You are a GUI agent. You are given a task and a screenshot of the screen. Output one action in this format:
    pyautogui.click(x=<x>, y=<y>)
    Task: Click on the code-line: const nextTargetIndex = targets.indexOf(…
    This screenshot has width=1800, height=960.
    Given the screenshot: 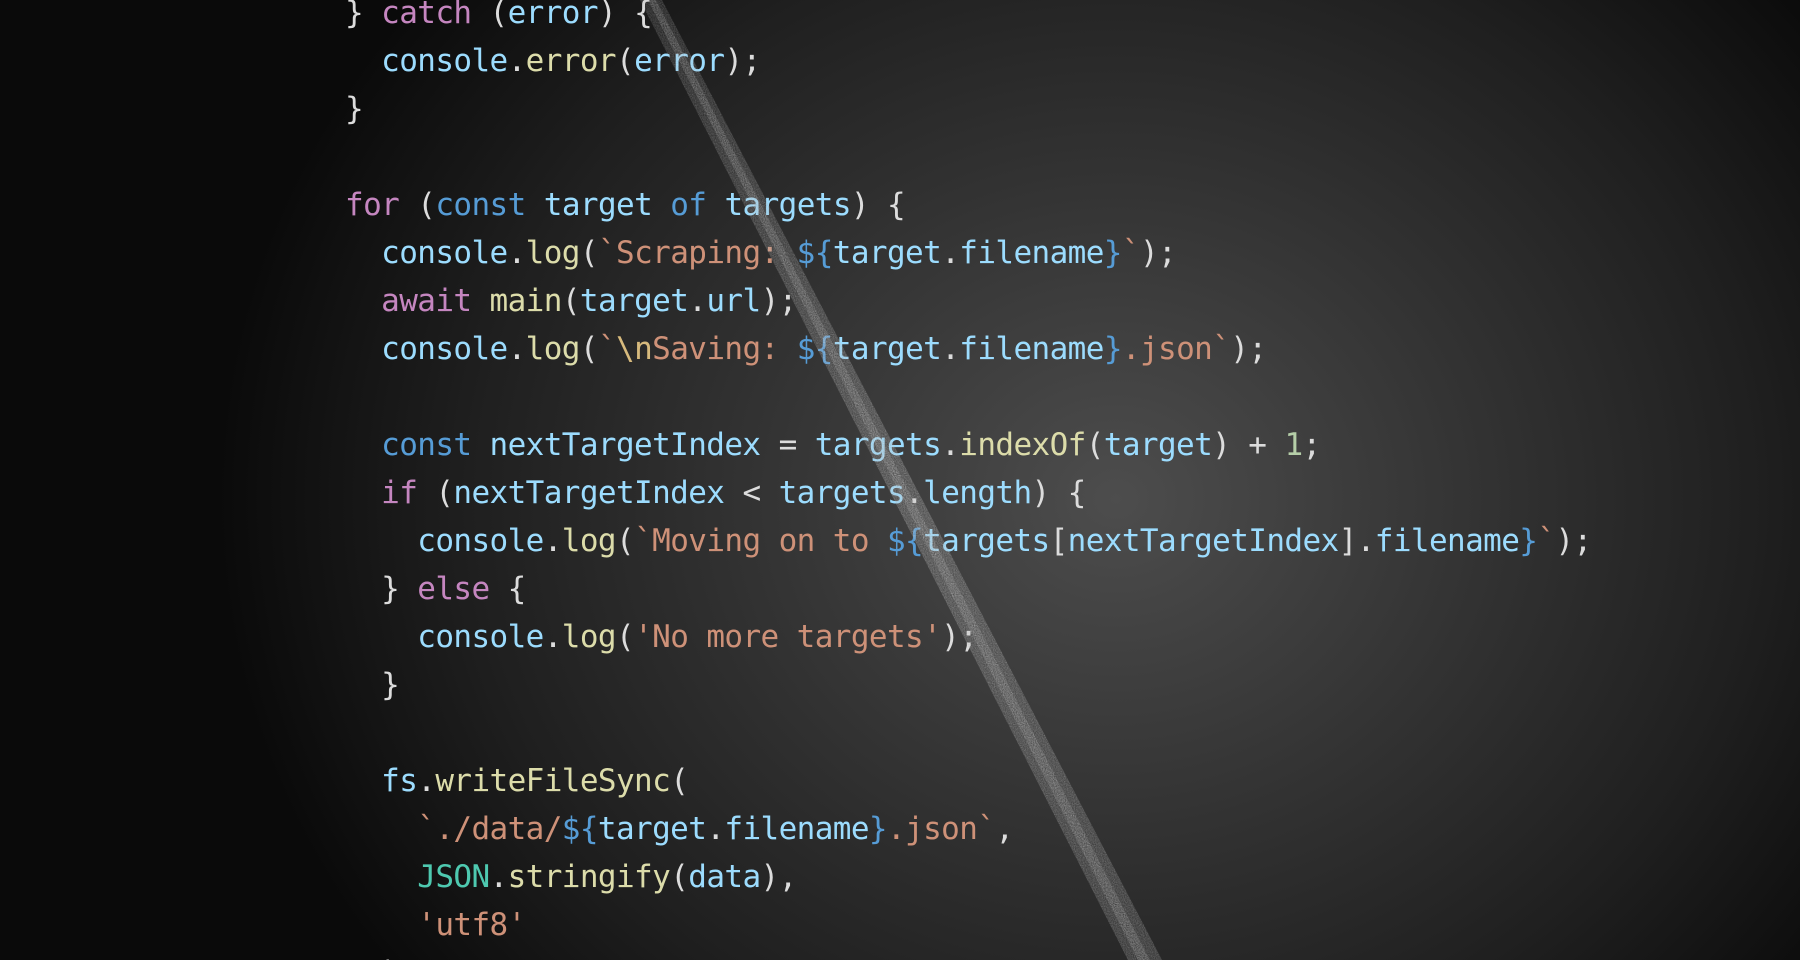 What is the action you would take?
    pyautogui.click(x=968, y=445)
    